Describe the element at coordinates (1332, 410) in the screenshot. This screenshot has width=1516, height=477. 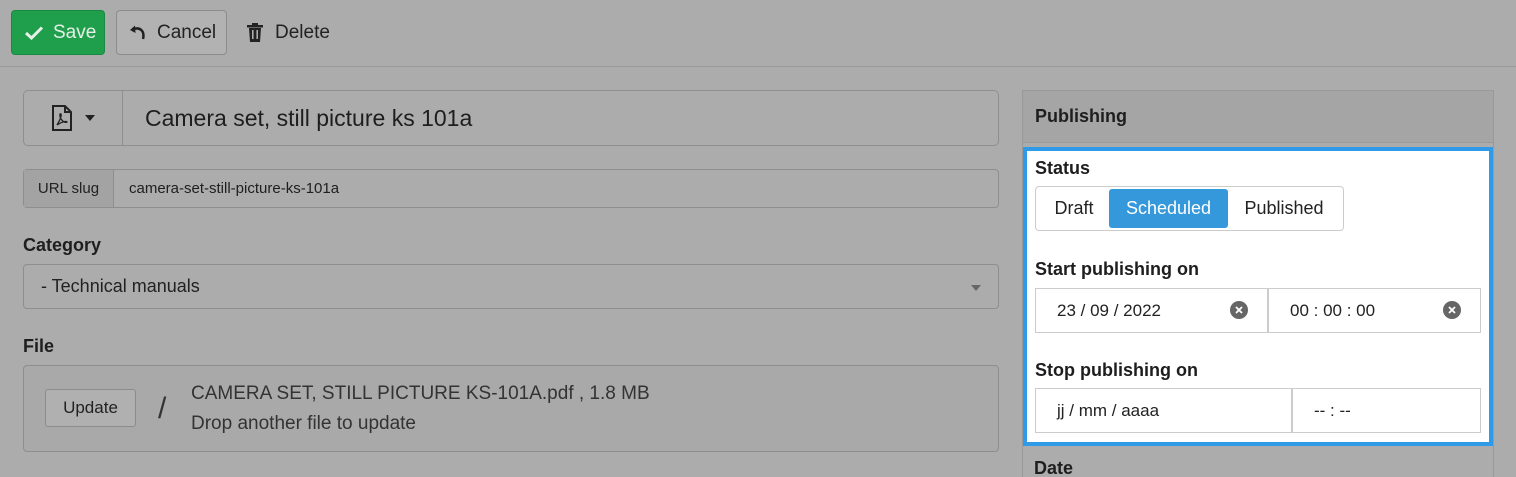
I see `stop-time-placeholder: --` at that location.